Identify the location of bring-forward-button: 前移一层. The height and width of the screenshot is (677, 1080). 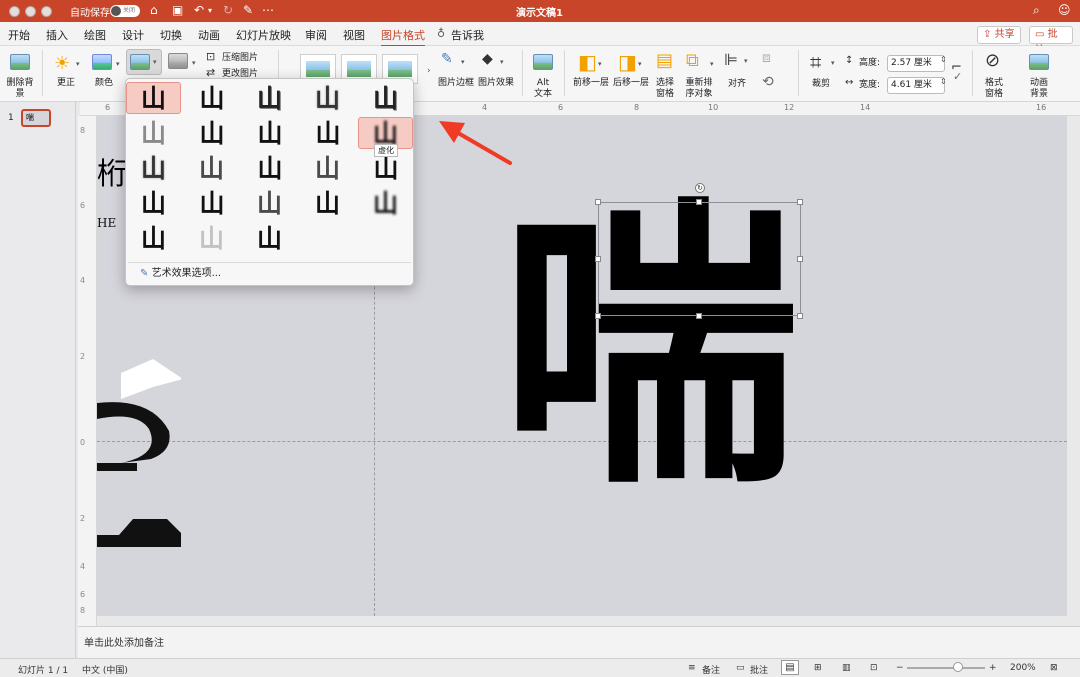
(591, 83).